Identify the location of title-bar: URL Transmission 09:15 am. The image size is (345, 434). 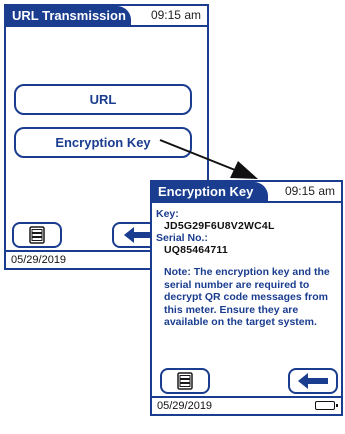
(106, 16).